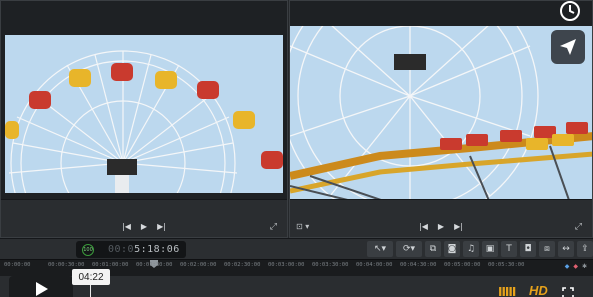 This screenshot has width=593, height=297. What do you see at coordinates (509, 249) in the screenshot?
I see `title-tool: T` at bounding box center [509, 249].